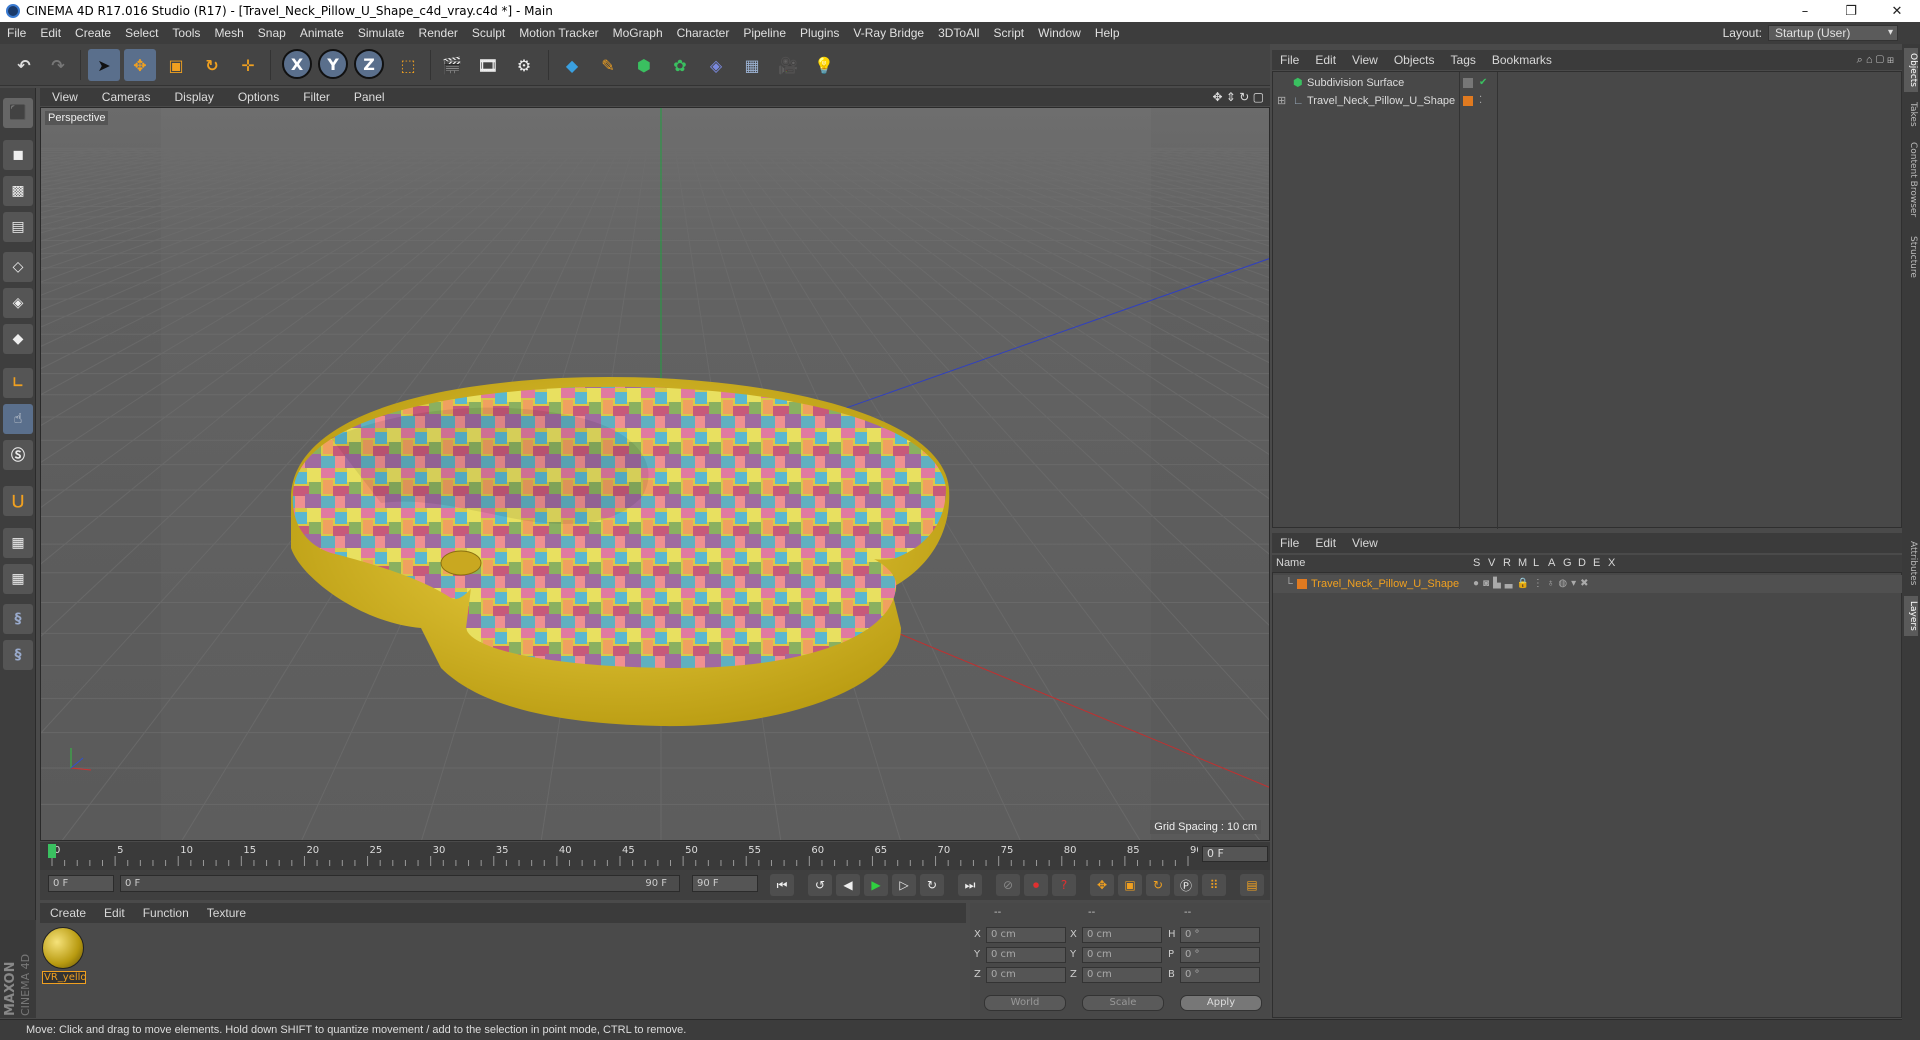 This screenshot has width=1920, height=1040. I want to click on layer-color-swatch, so click(1302, 584).